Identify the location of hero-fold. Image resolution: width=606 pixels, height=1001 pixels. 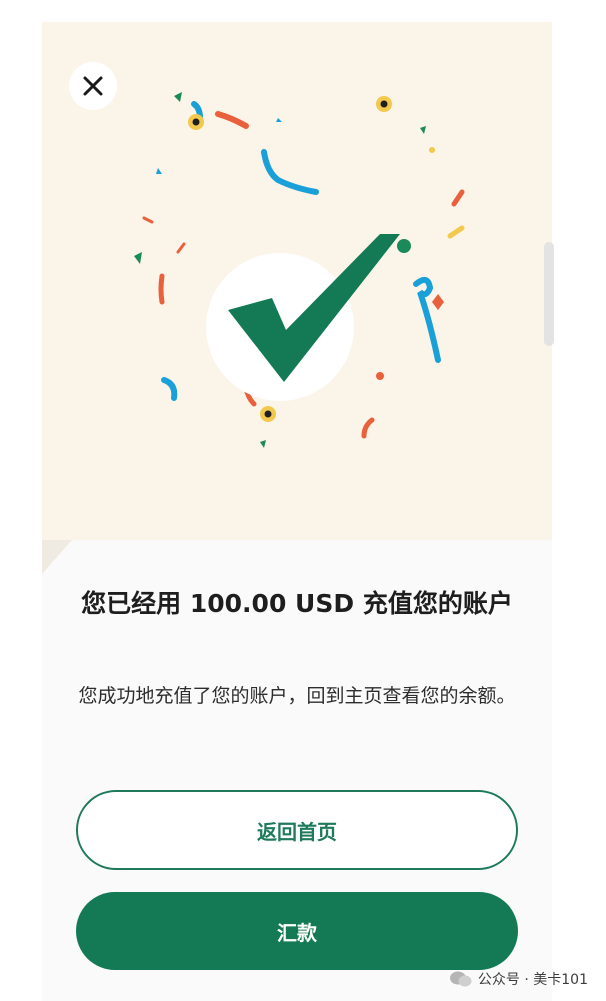
(57, 557).